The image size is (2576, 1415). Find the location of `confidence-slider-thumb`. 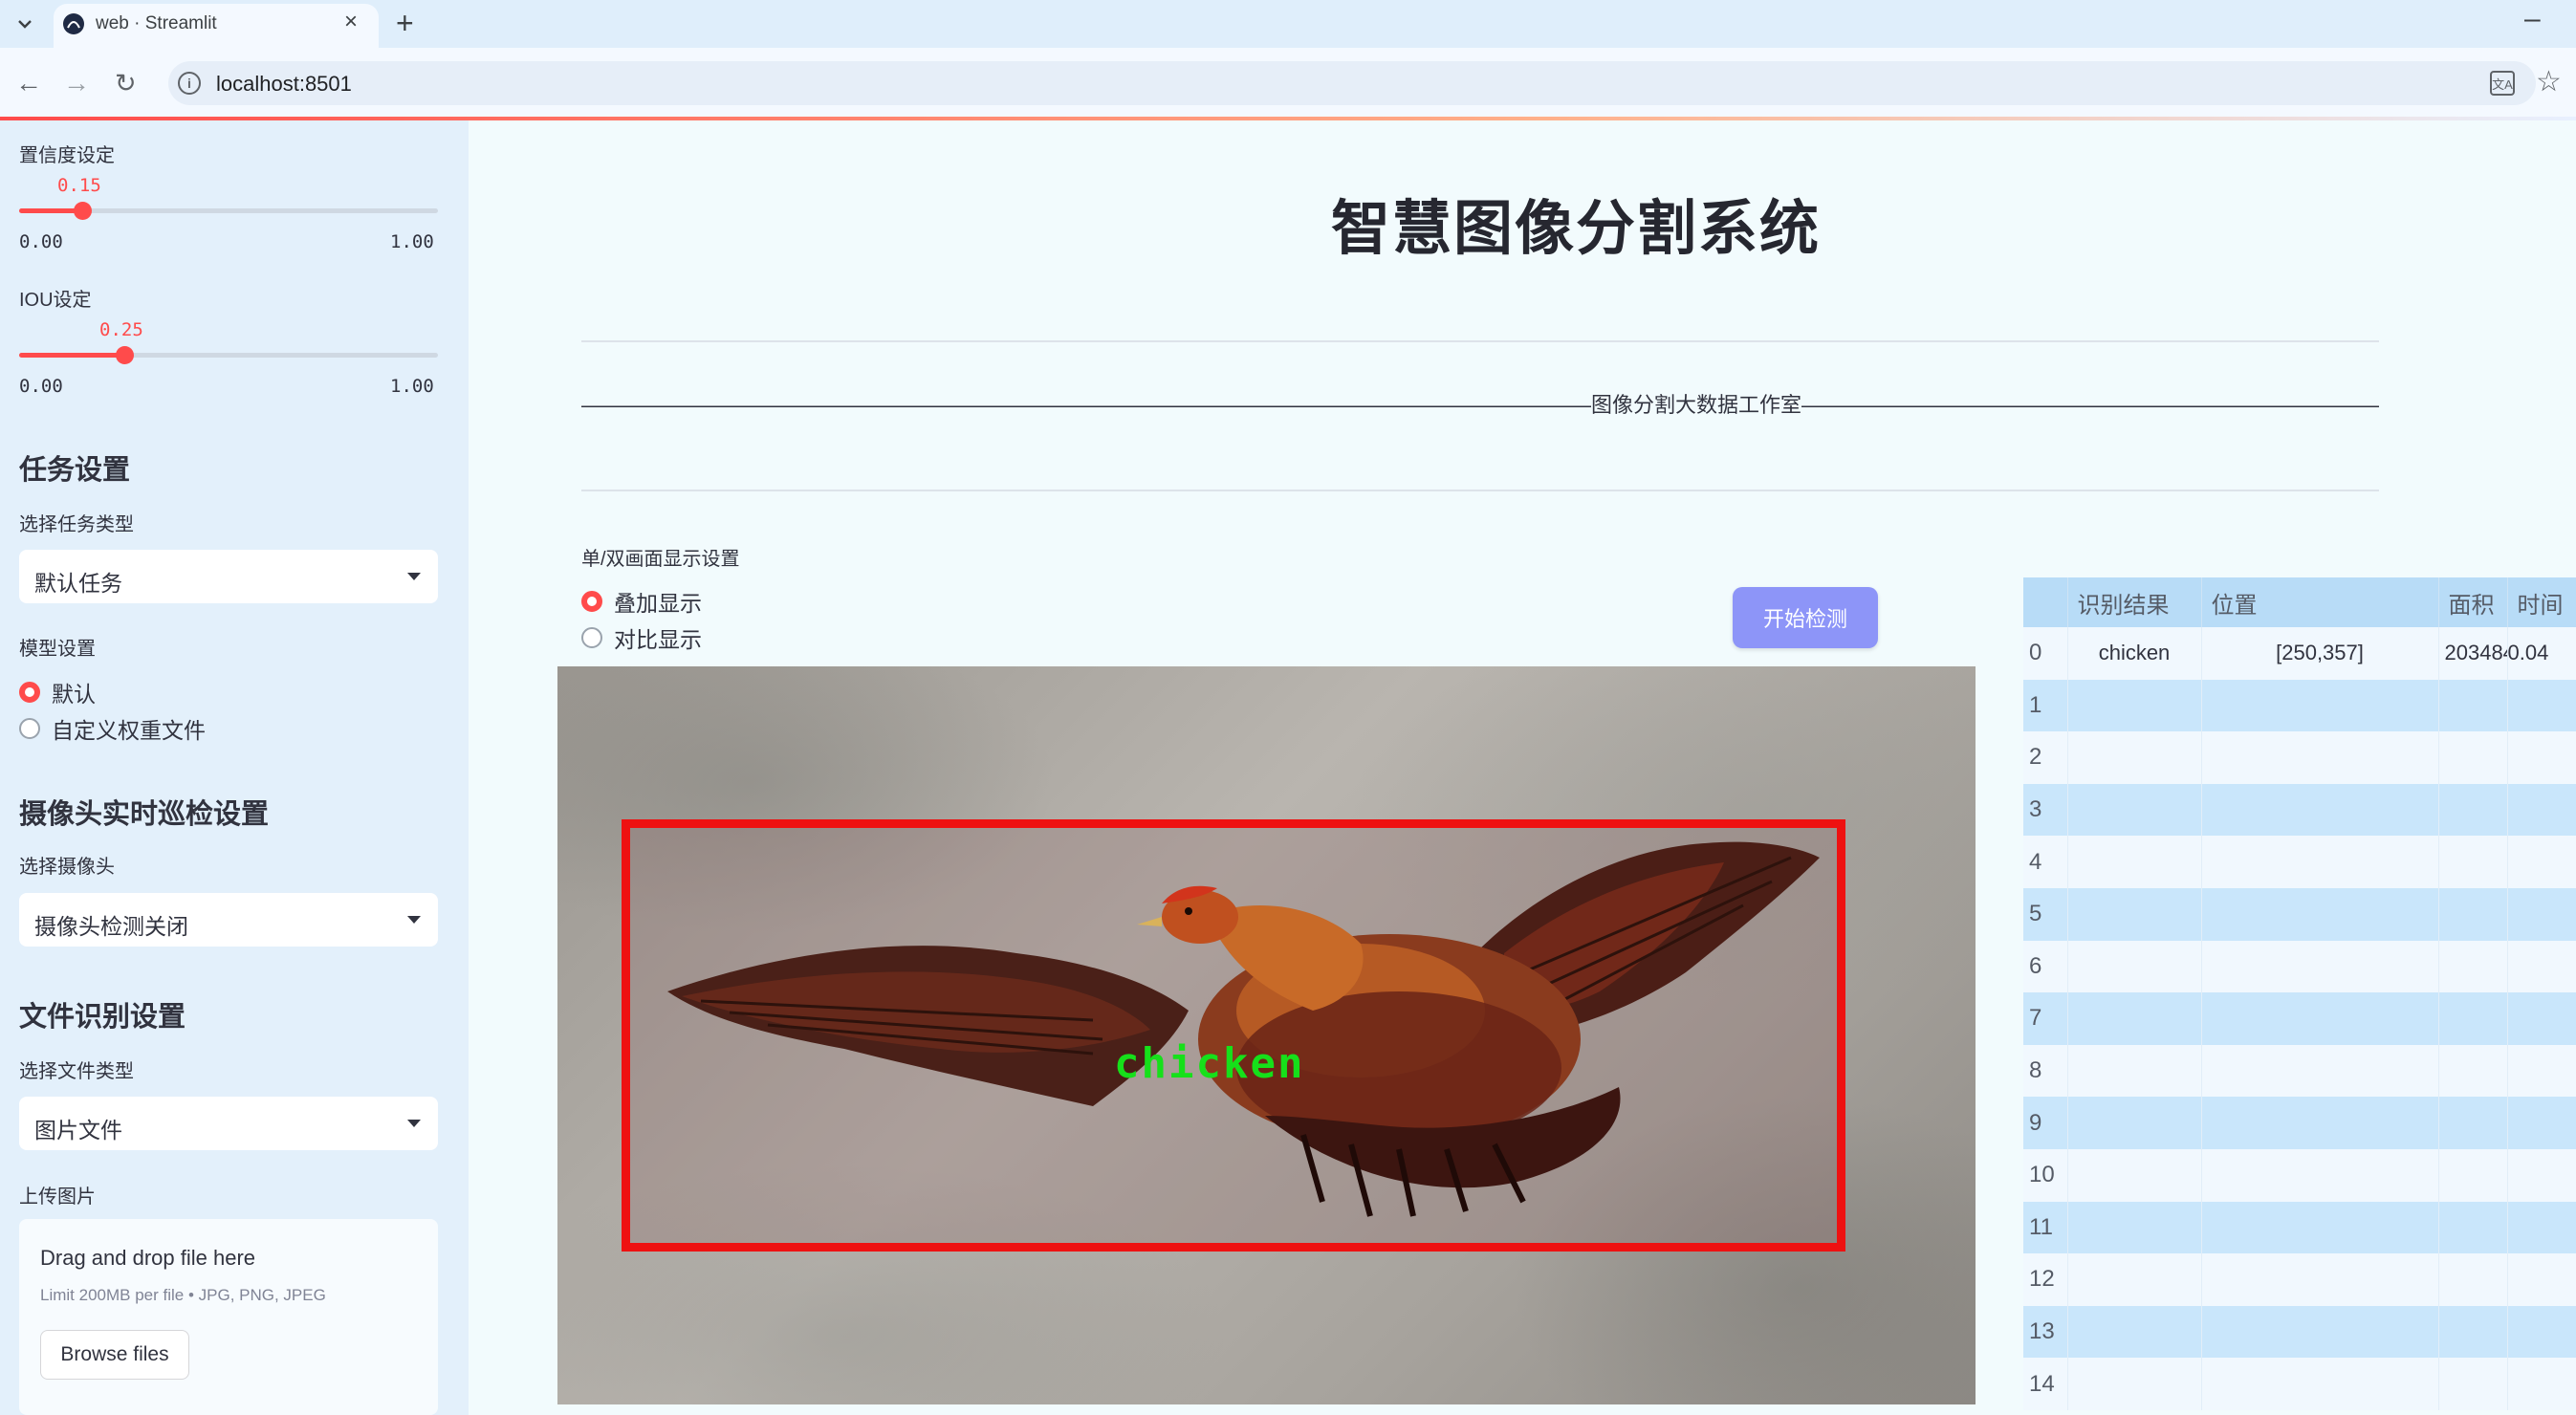

confidence-slider-thumb is located at coordinates (82, 211).